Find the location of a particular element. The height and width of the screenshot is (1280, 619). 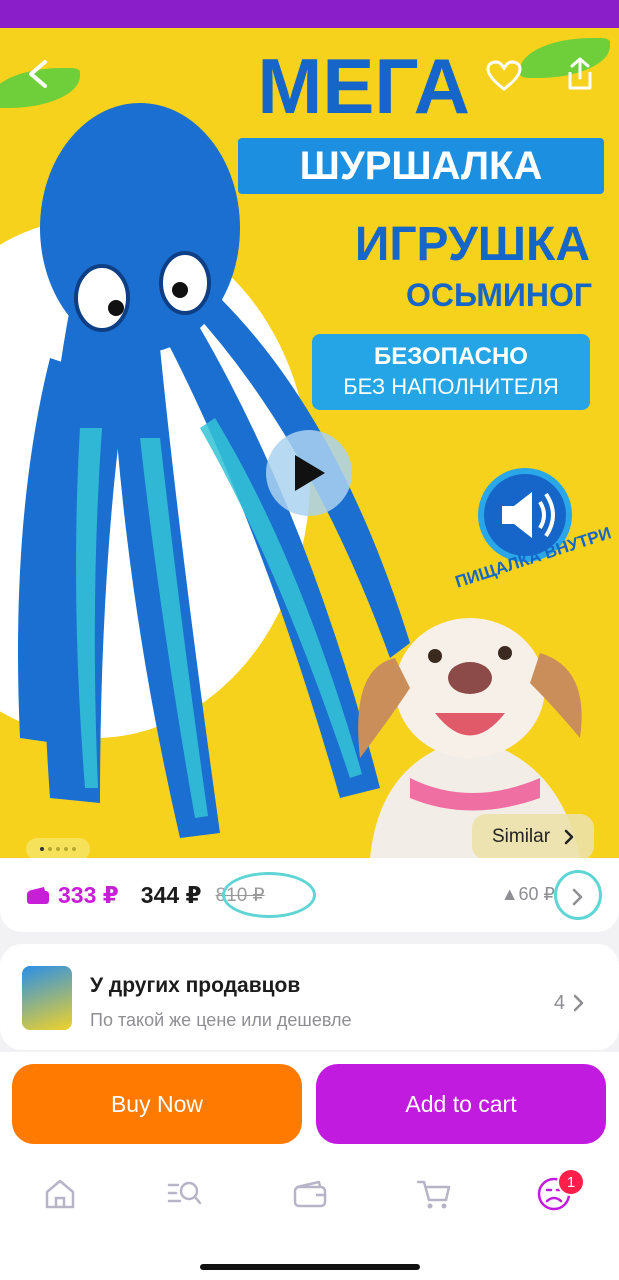

price-details-button is located at coordinates (578, 895).